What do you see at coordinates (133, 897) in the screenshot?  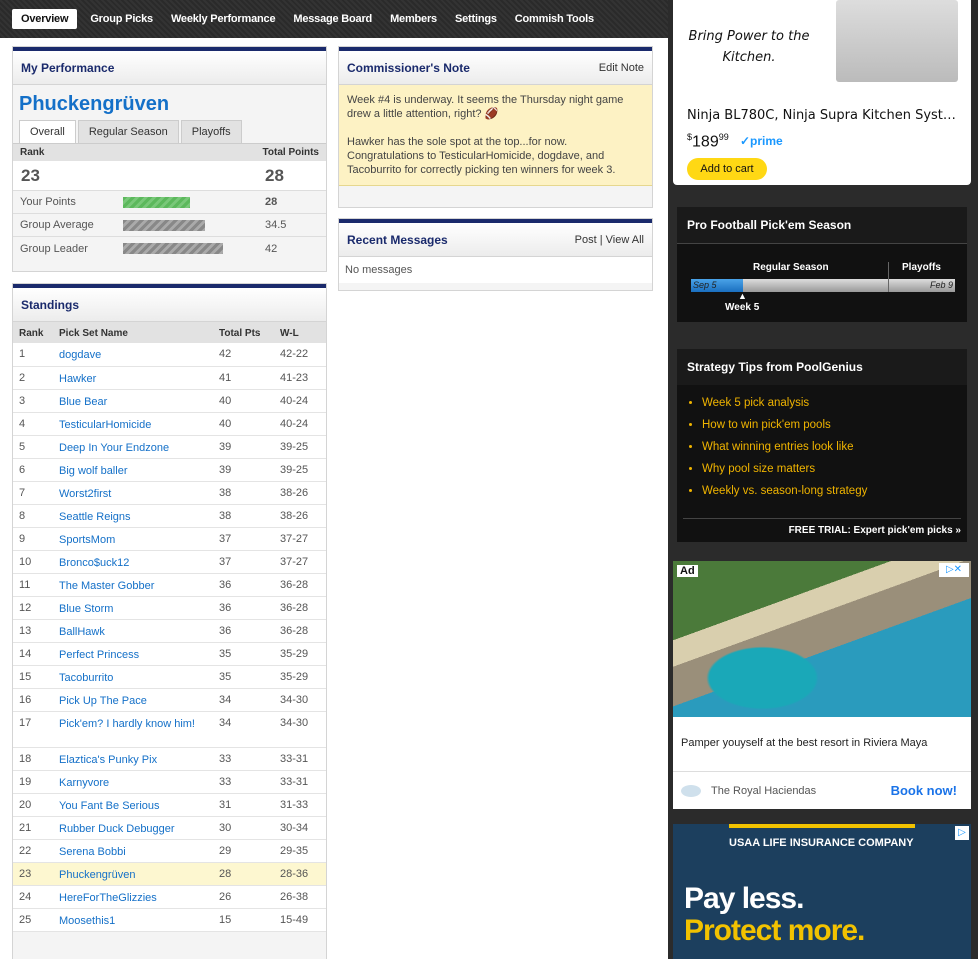 I see `pick-set-name-link: HereForTheGlizzies` at bounding box center [133, 897].